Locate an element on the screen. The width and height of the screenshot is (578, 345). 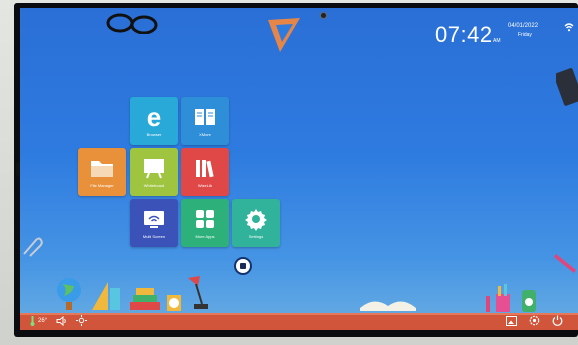
taskbar-left-group: 26° is located at coordinates (59, 320).